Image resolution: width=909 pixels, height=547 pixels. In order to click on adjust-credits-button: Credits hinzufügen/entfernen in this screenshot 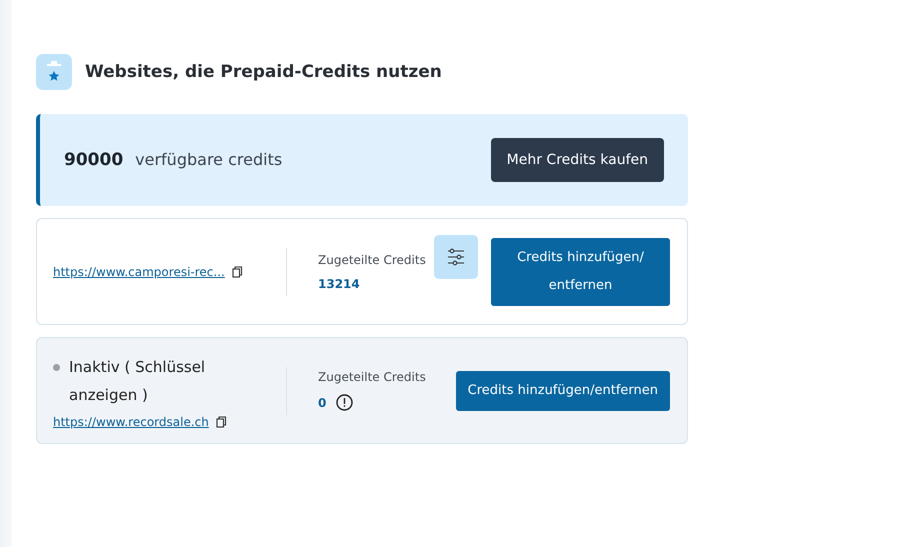, I will do `click(563, 390)`.